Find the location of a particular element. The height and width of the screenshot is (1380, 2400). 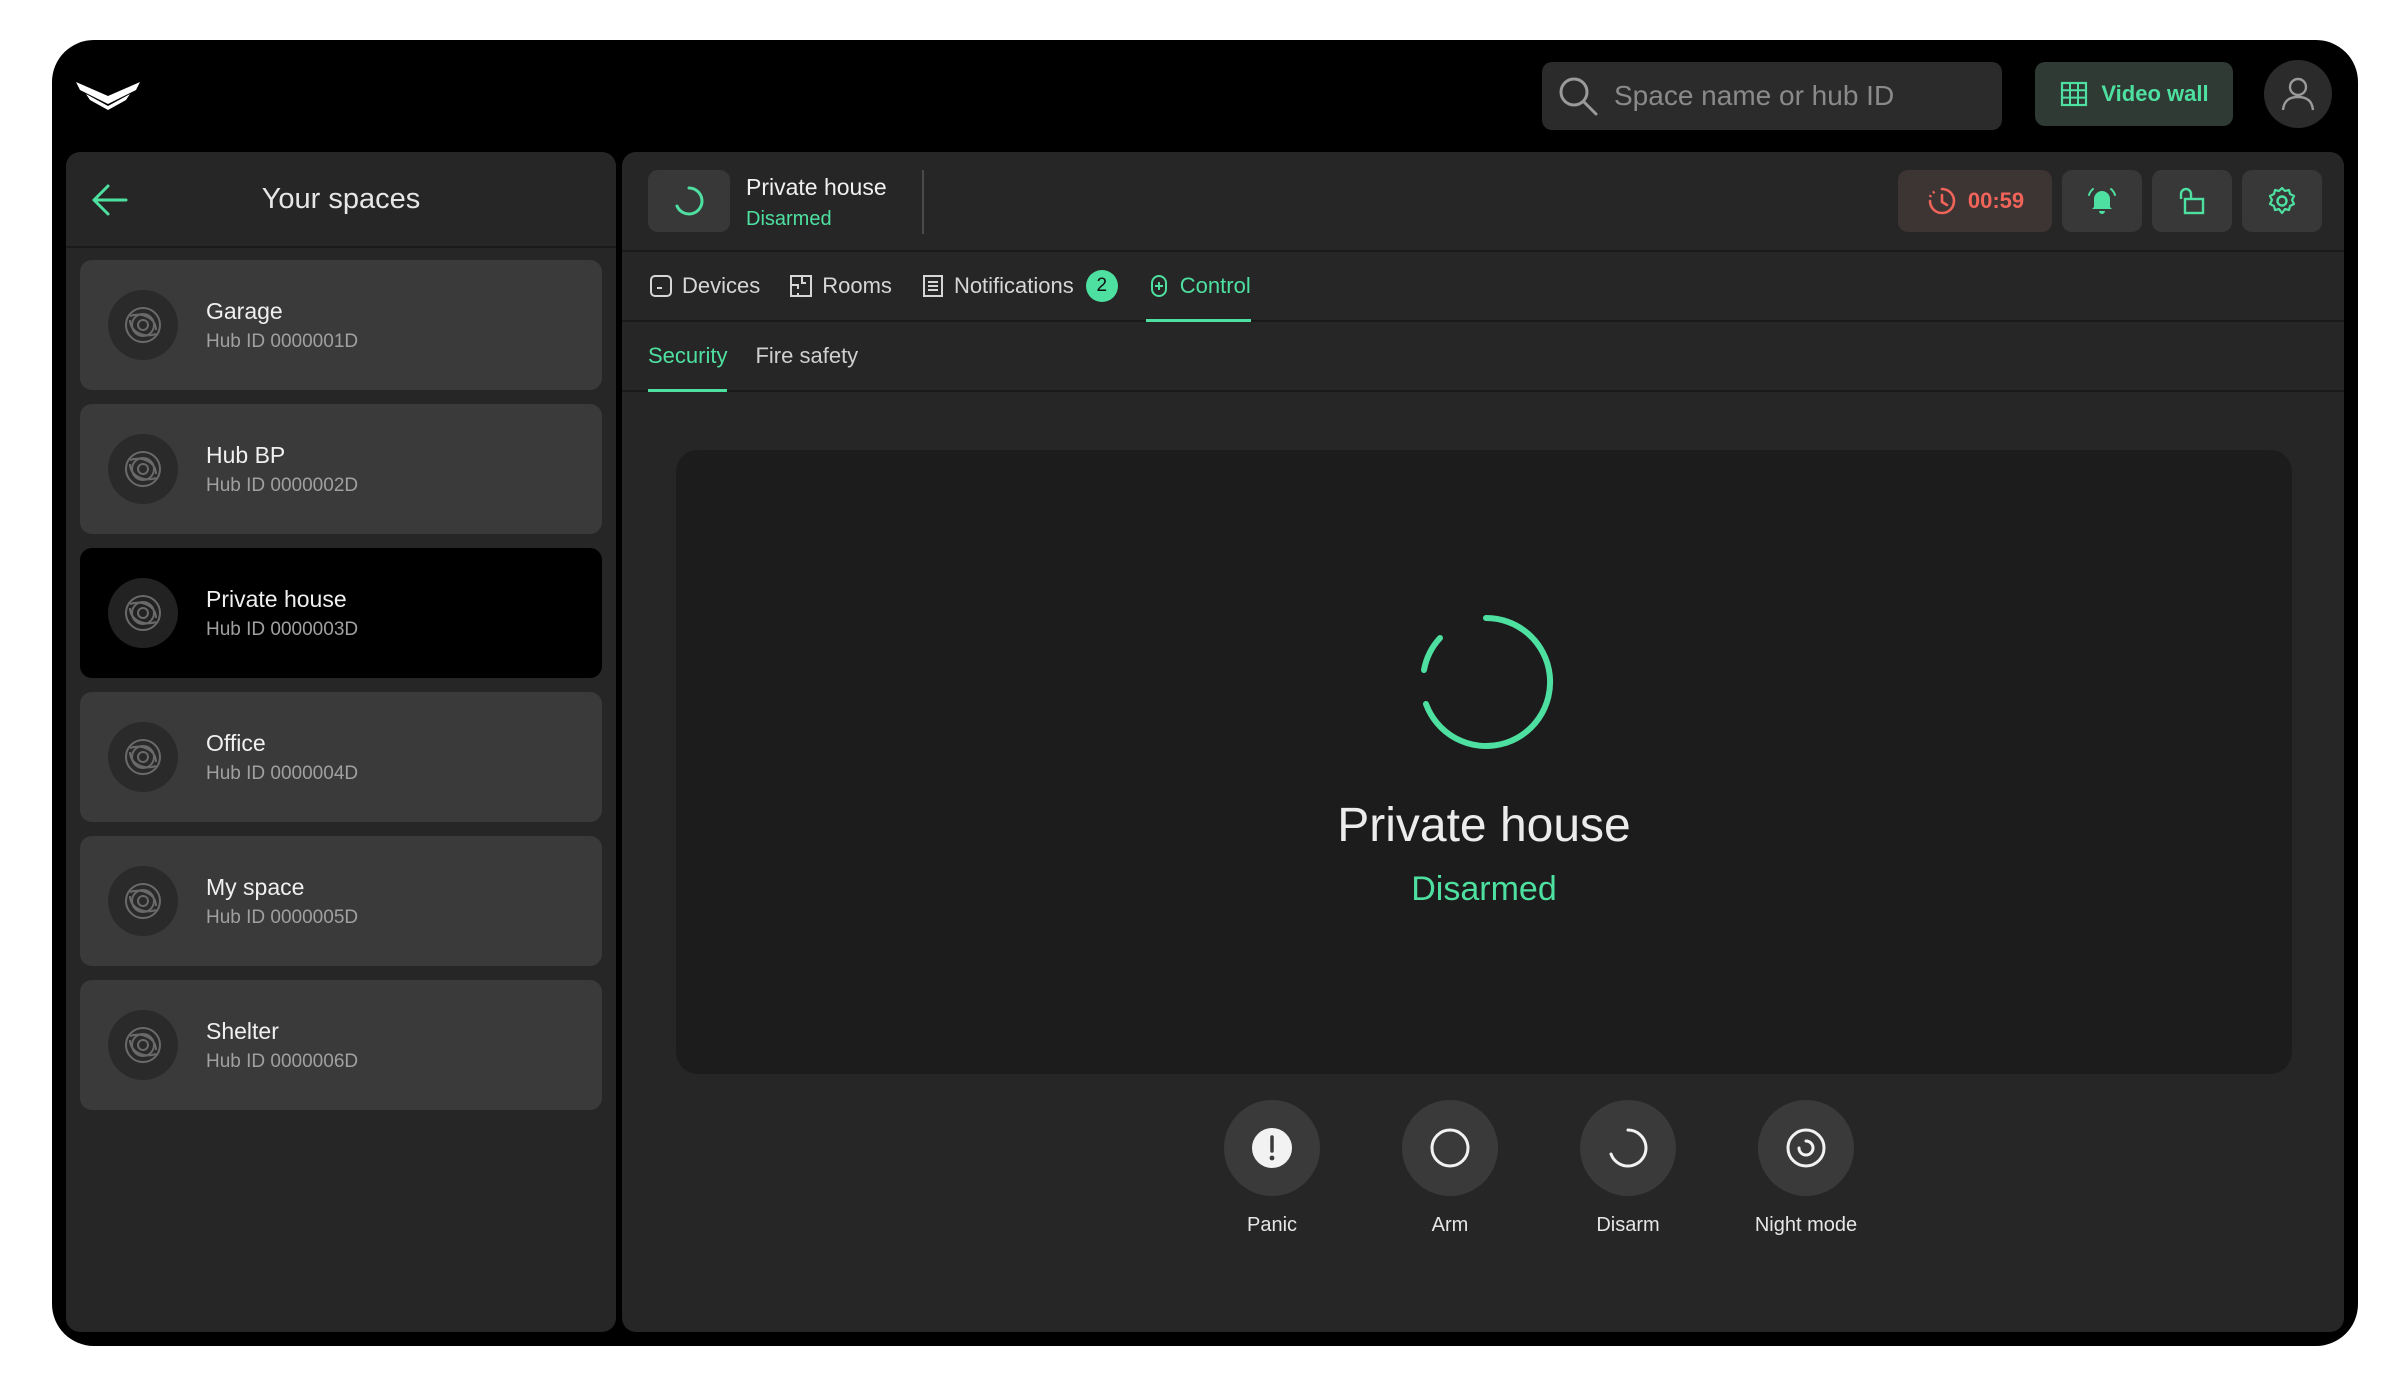

space-hub-id: Hub ID 0000003D is located at coordinates (282, 629).